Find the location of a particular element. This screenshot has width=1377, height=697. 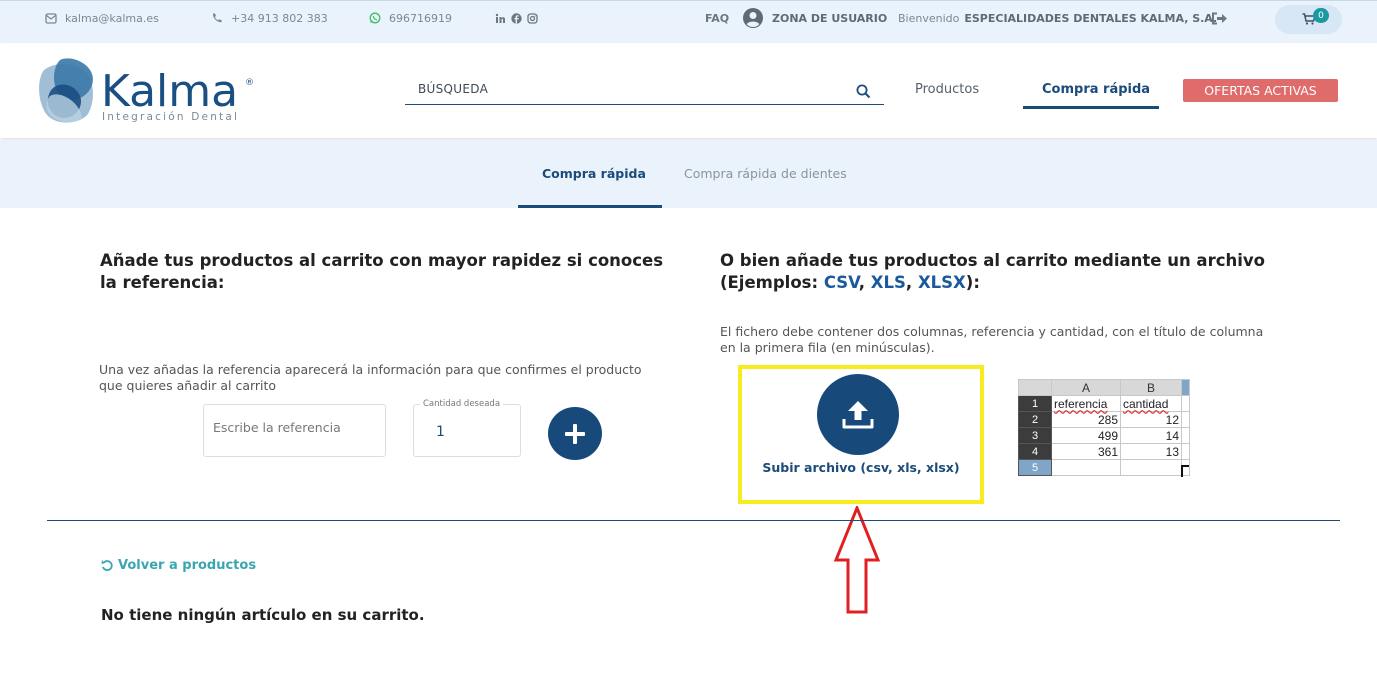

back-to-products-link: Volver a productos is located at coordinates (178, 565).